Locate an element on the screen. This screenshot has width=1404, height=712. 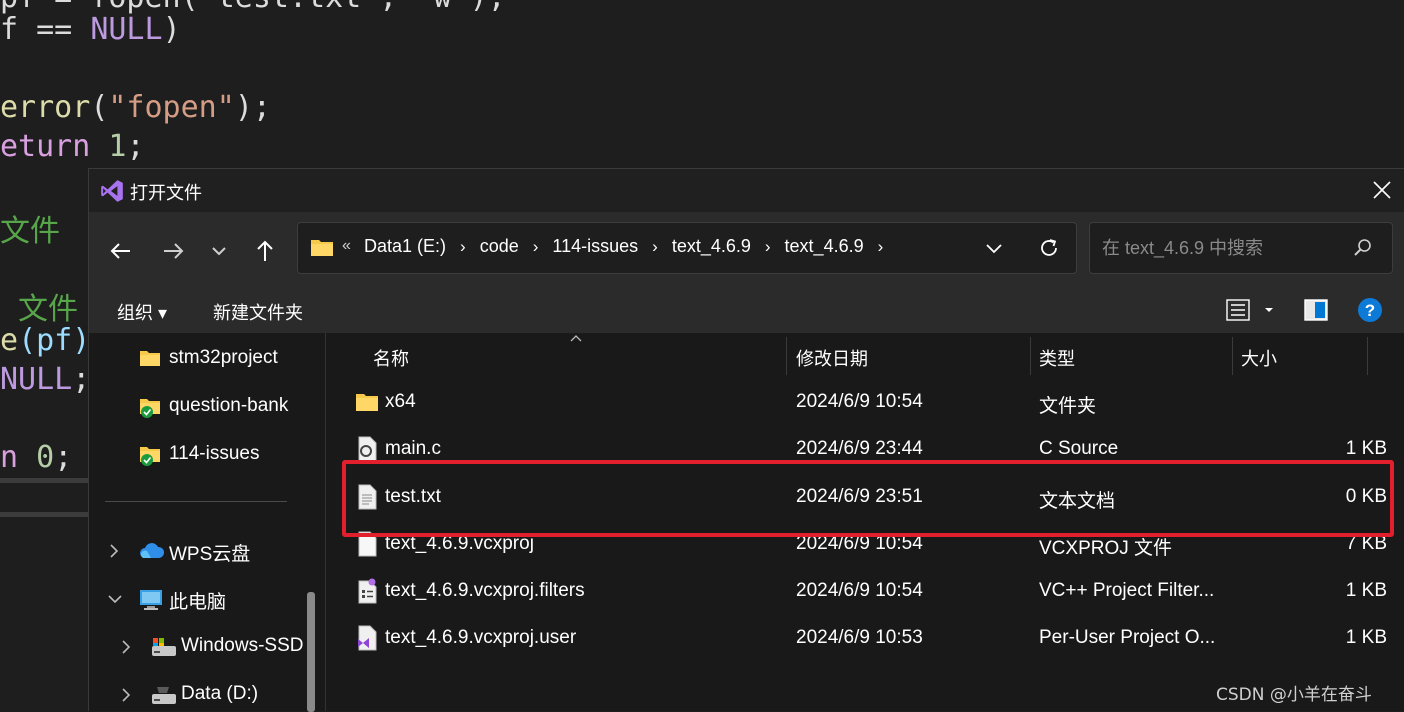
code-token: eturn is located at coordinates (54, 146).